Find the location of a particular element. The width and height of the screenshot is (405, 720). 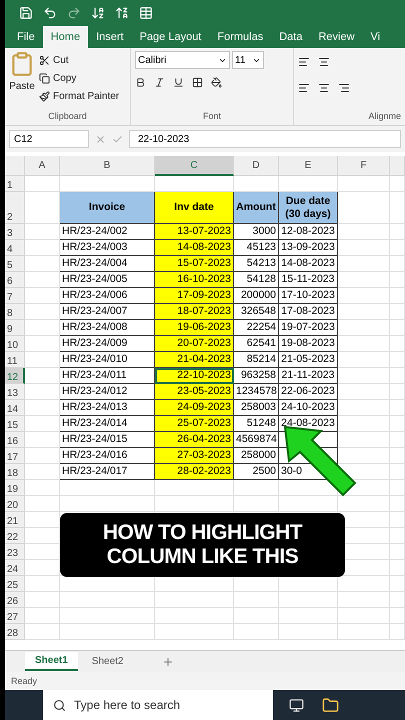

table-cell: 54128 is located at coordinates (256, 280).